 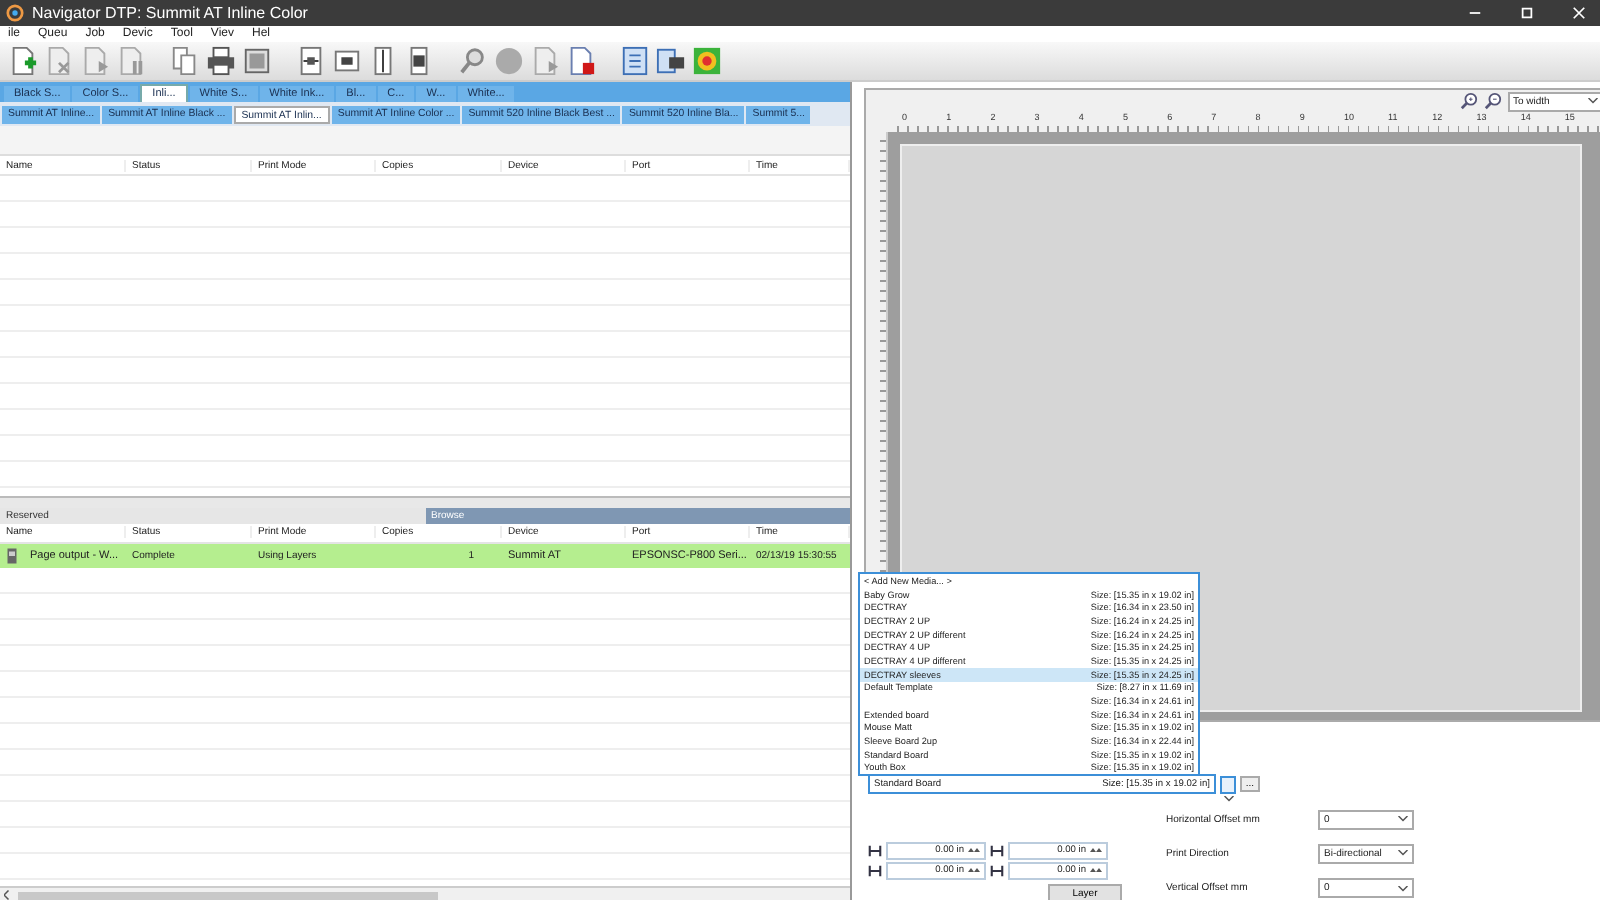 I want to click on pause-document-icon, so click(x=131, y=61).